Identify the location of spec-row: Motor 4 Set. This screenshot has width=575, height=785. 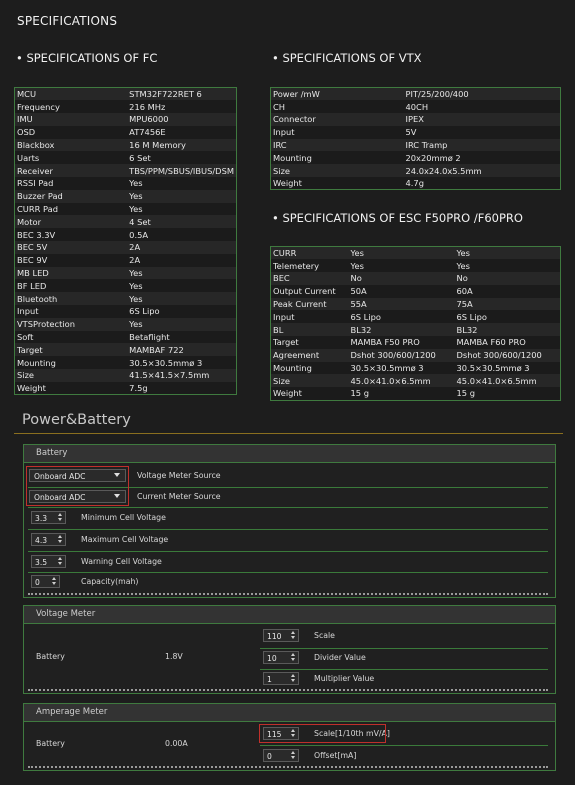
(125, 222).